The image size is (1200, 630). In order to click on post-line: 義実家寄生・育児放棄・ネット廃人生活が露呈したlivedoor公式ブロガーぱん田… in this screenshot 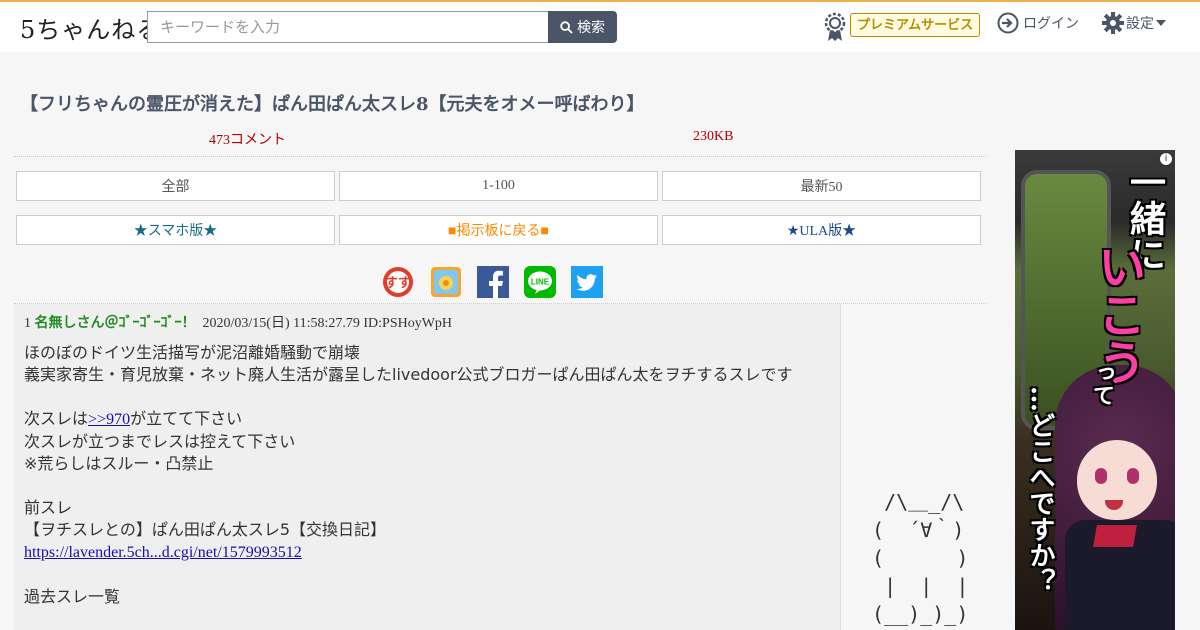, I will do `click(408, 374)`.